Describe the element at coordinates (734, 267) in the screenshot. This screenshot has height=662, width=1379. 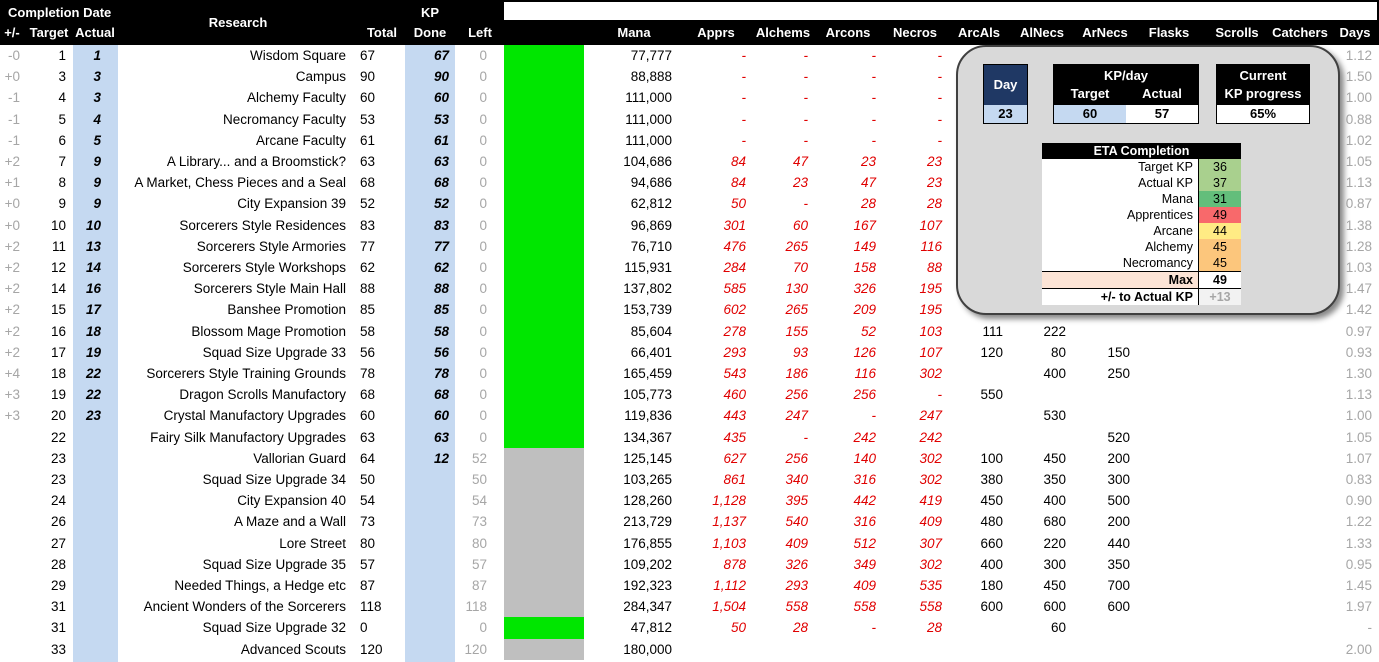
I see `row-apprs: 284` at that location.